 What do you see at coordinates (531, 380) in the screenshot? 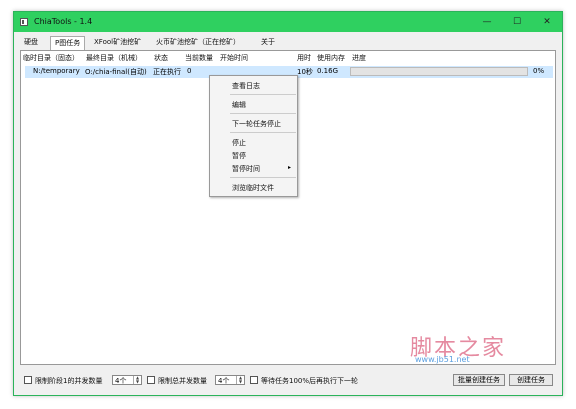
I see `create-task-button: 创建任务` at bounding box center [531, 380].